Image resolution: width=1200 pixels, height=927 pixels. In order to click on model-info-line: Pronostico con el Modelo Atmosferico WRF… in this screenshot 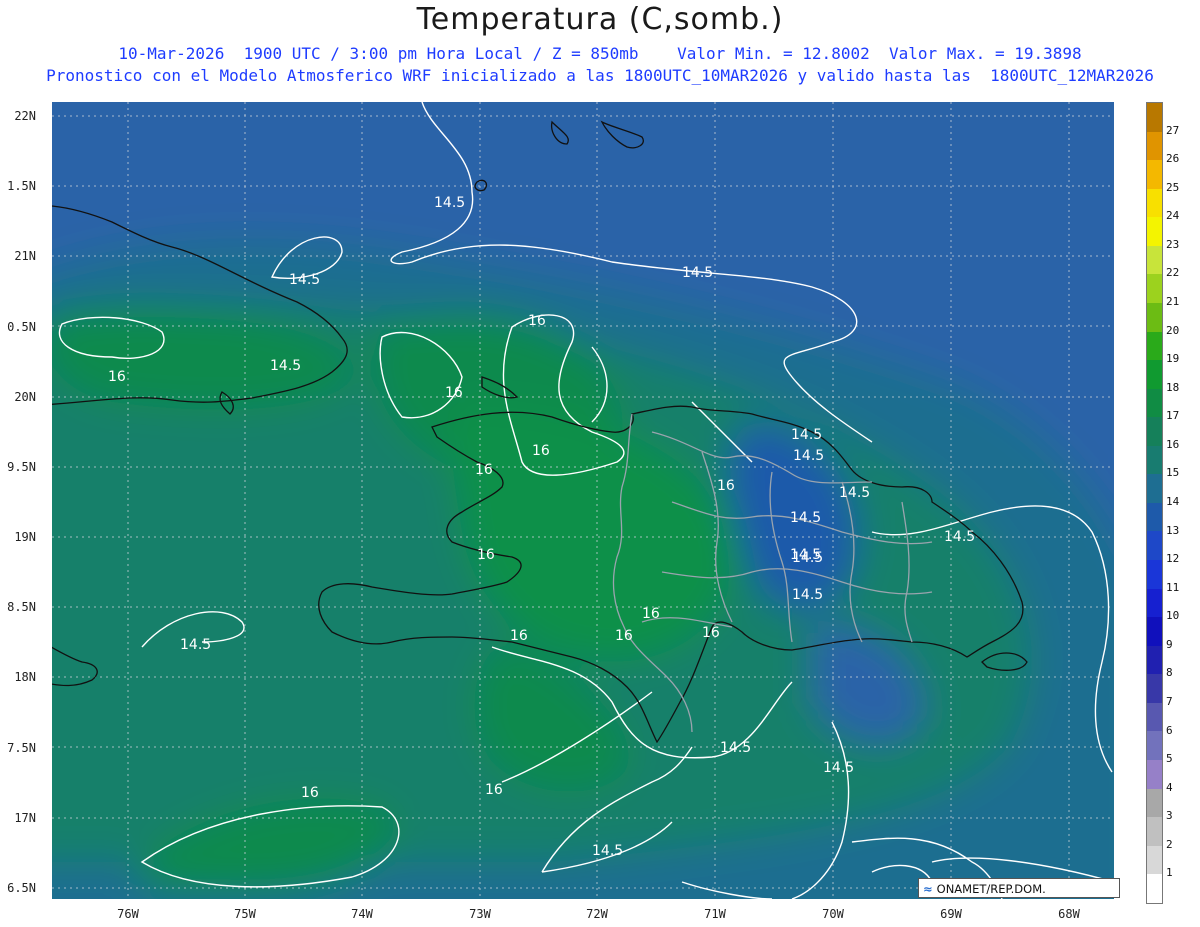, I will do `click(600, 75)`.